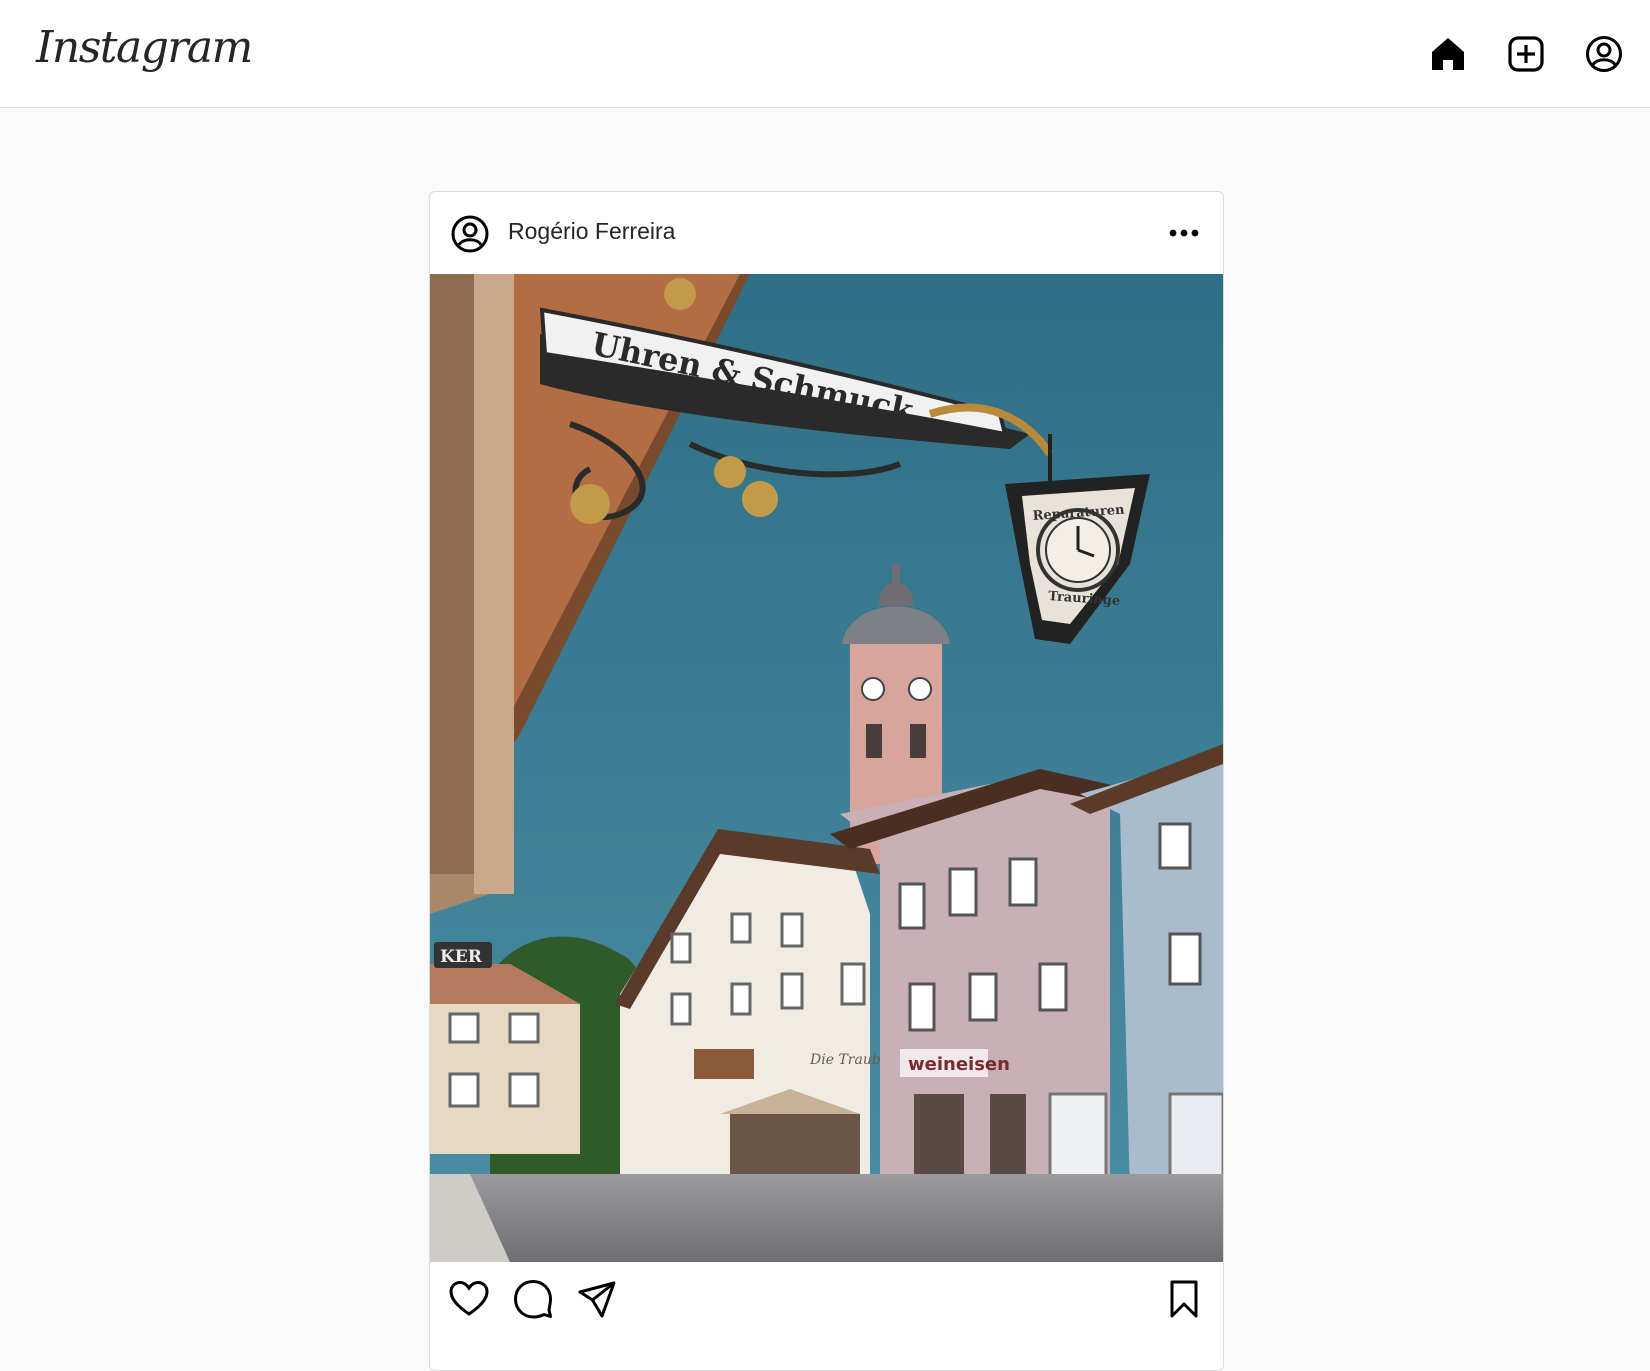 This screenshot has width=1650, height=1371. I want to click on post-header: Rogério Ferreira, so click(826, 233).